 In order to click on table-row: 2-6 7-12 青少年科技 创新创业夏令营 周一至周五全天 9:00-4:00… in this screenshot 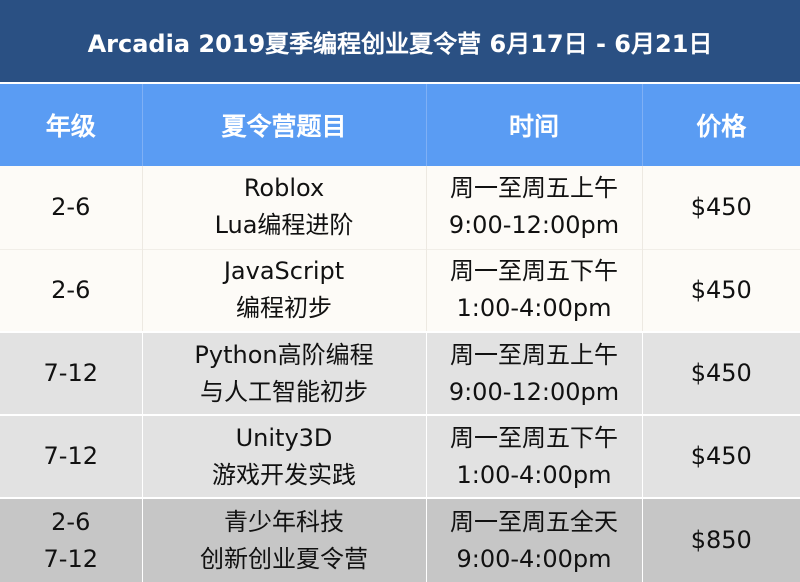, I will do `click(400, 540)`.